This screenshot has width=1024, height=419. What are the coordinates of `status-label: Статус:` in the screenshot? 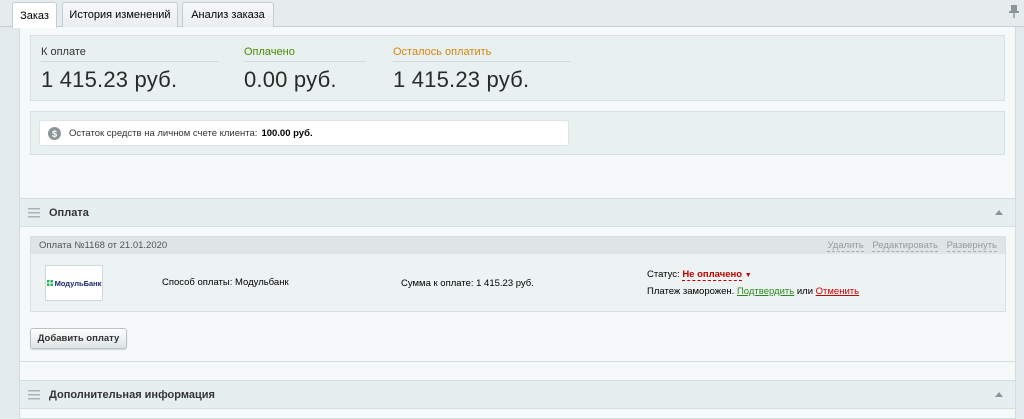 It's located at (663, 274).